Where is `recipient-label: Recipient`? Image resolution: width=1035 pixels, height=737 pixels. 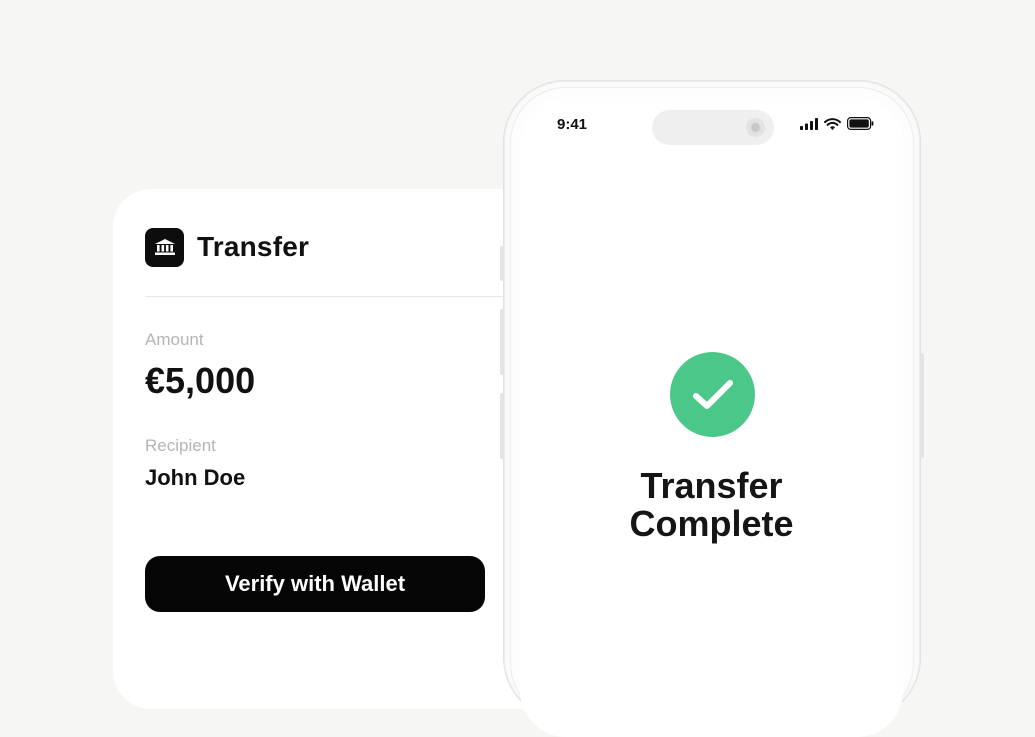 recipient-label: Recipient is located at coordinates (180, 445).